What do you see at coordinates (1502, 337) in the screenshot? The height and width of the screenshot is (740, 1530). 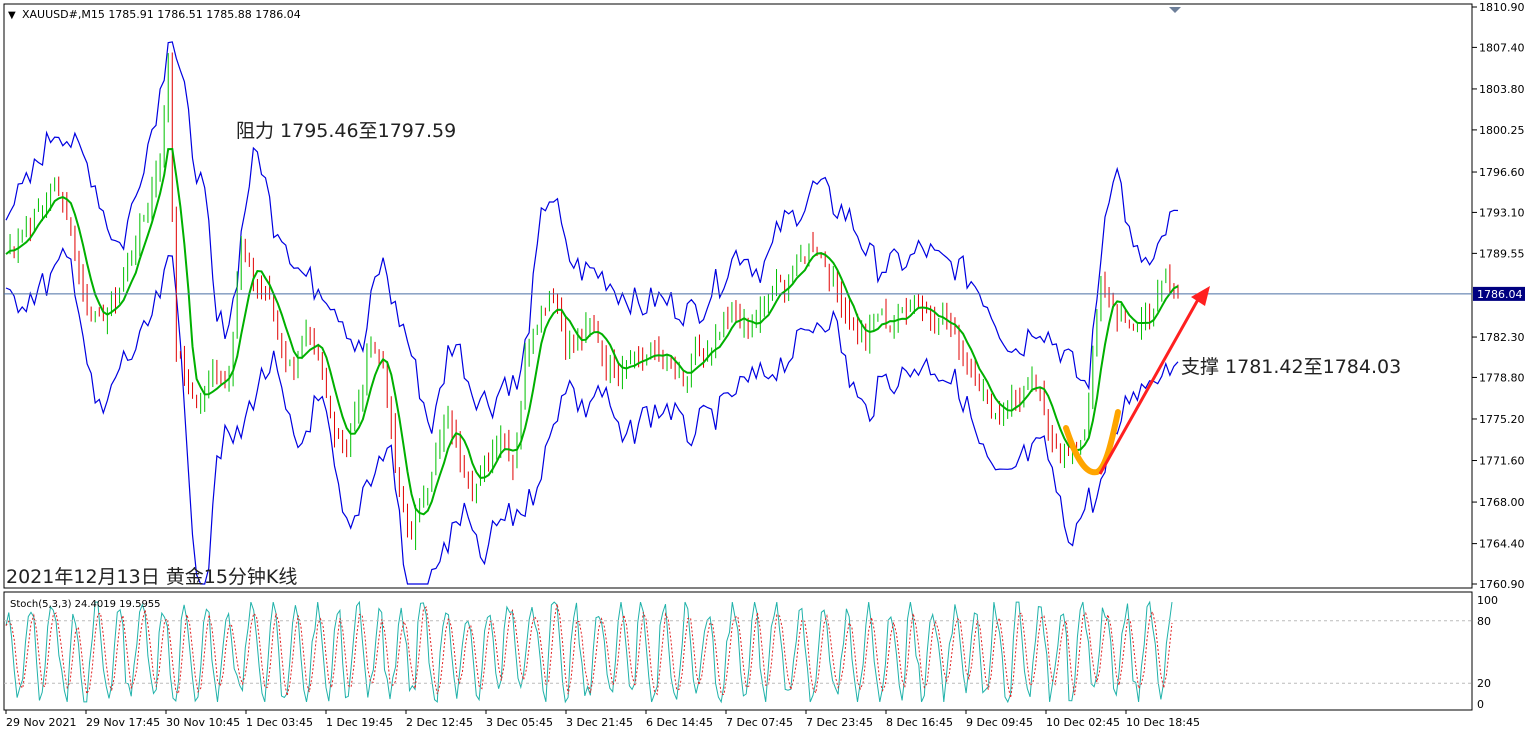 I see `price-tick-label: 1782.30` at bounding box center [1502, 337].